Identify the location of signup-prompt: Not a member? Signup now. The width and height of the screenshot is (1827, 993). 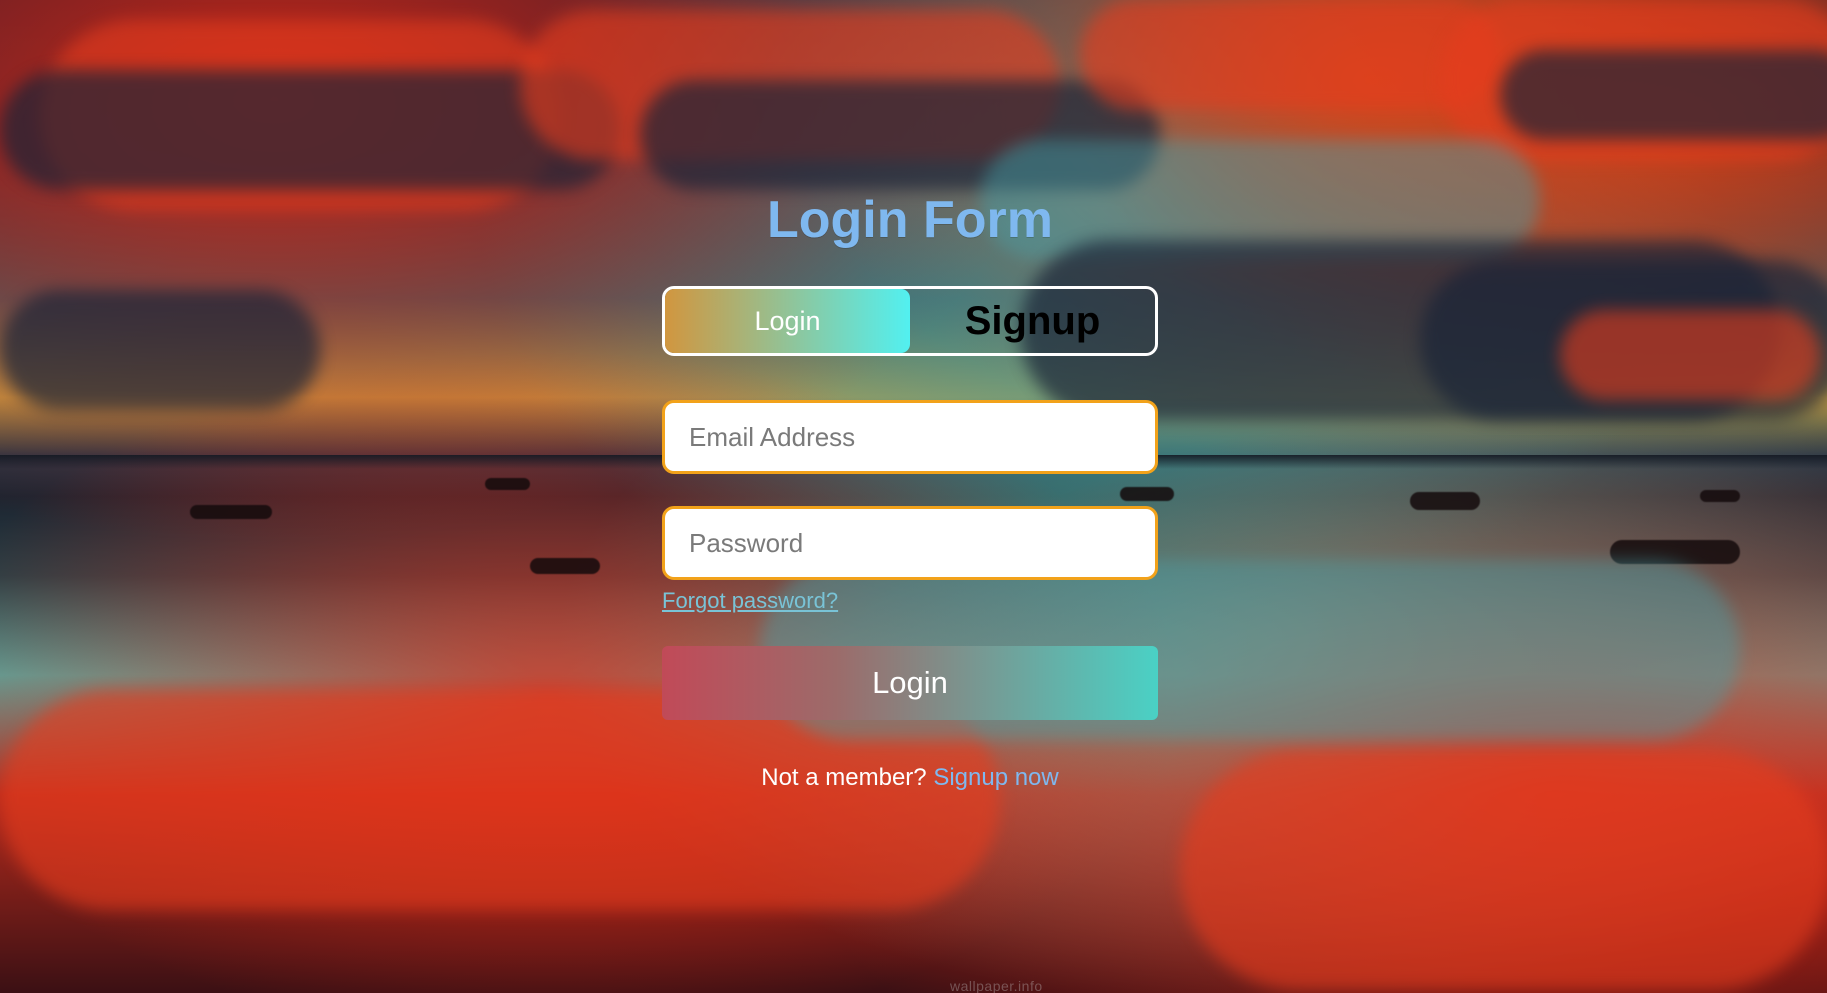
(910, 778).